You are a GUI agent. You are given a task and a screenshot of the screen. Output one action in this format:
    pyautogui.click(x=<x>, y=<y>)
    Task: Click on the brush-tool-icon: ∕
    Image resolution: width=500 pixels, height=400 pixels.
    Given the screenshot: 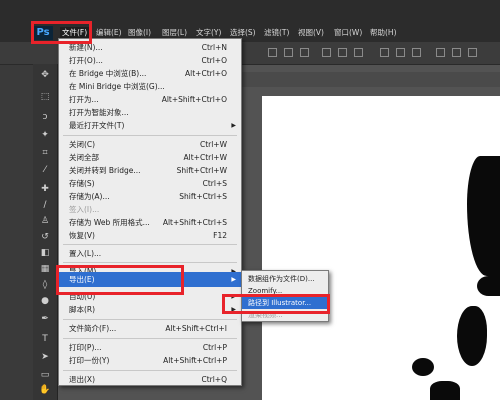 What is the action you would take?
    pyautogui.click(x=45, y=205)
    